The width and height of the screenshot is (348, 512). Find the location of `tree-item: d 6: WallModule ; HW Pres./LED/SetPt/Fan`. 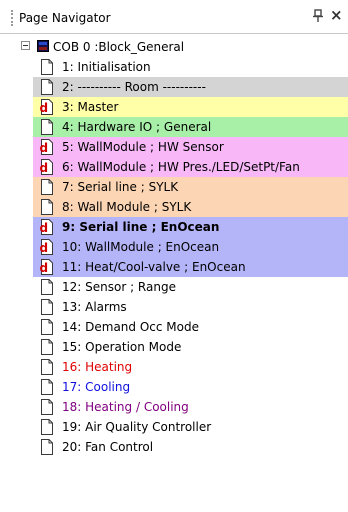

tree-item: d 6: WallModule ; HW Pres./LED/SetPt/Fan is located at coordinates (190, 167).